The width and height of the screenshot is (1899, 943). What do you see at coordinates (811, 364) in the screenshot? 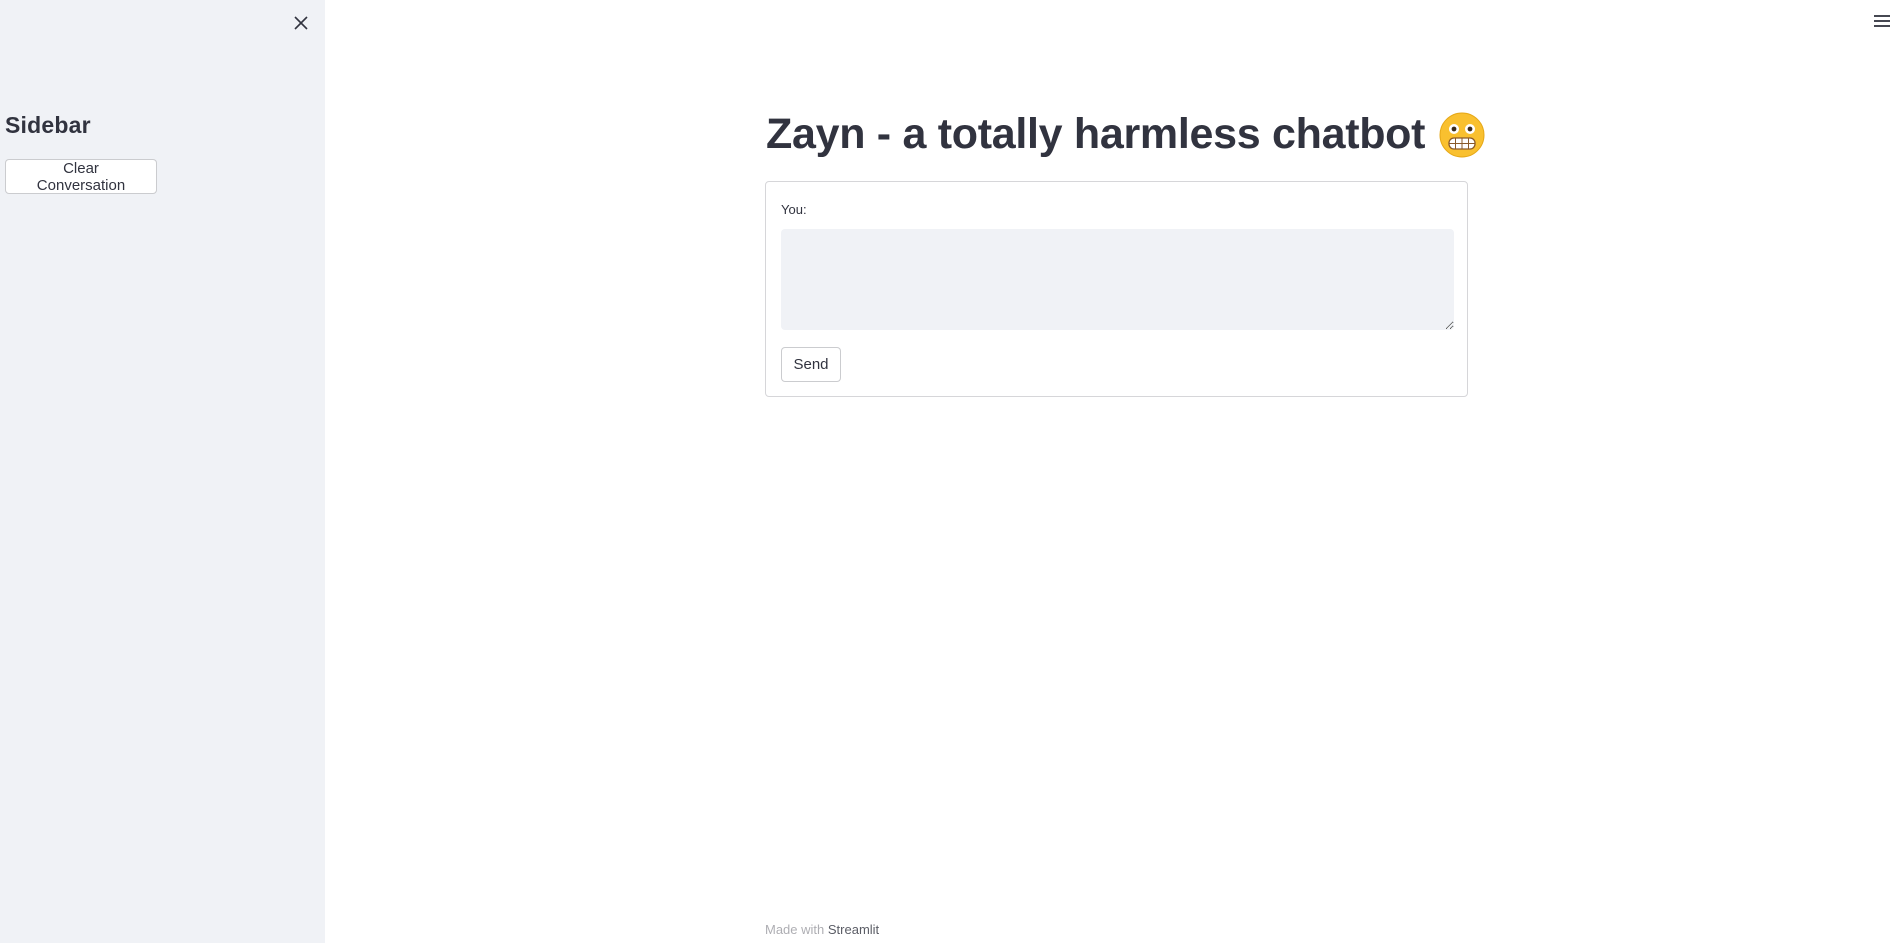
I see `send-button: Send` at bounding box center [811, 364].